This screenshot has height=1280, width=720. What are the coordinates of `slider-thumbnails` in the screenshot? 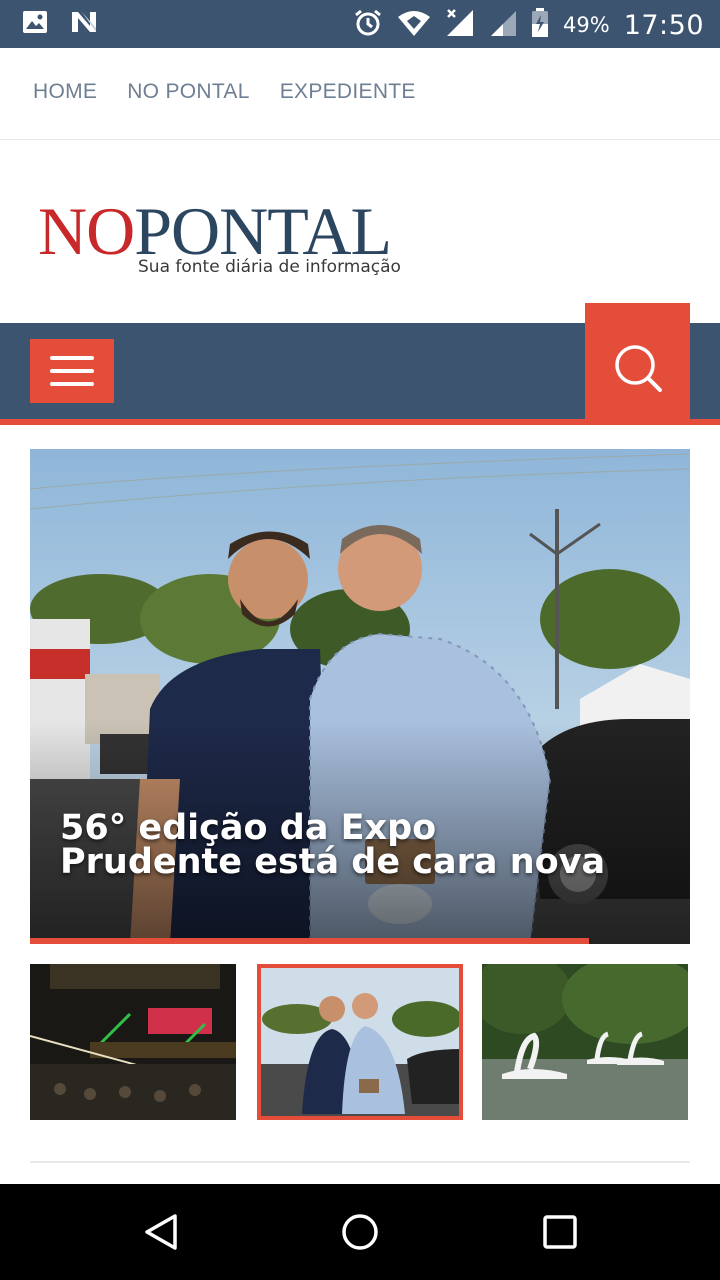 It's located at (360, 1042).